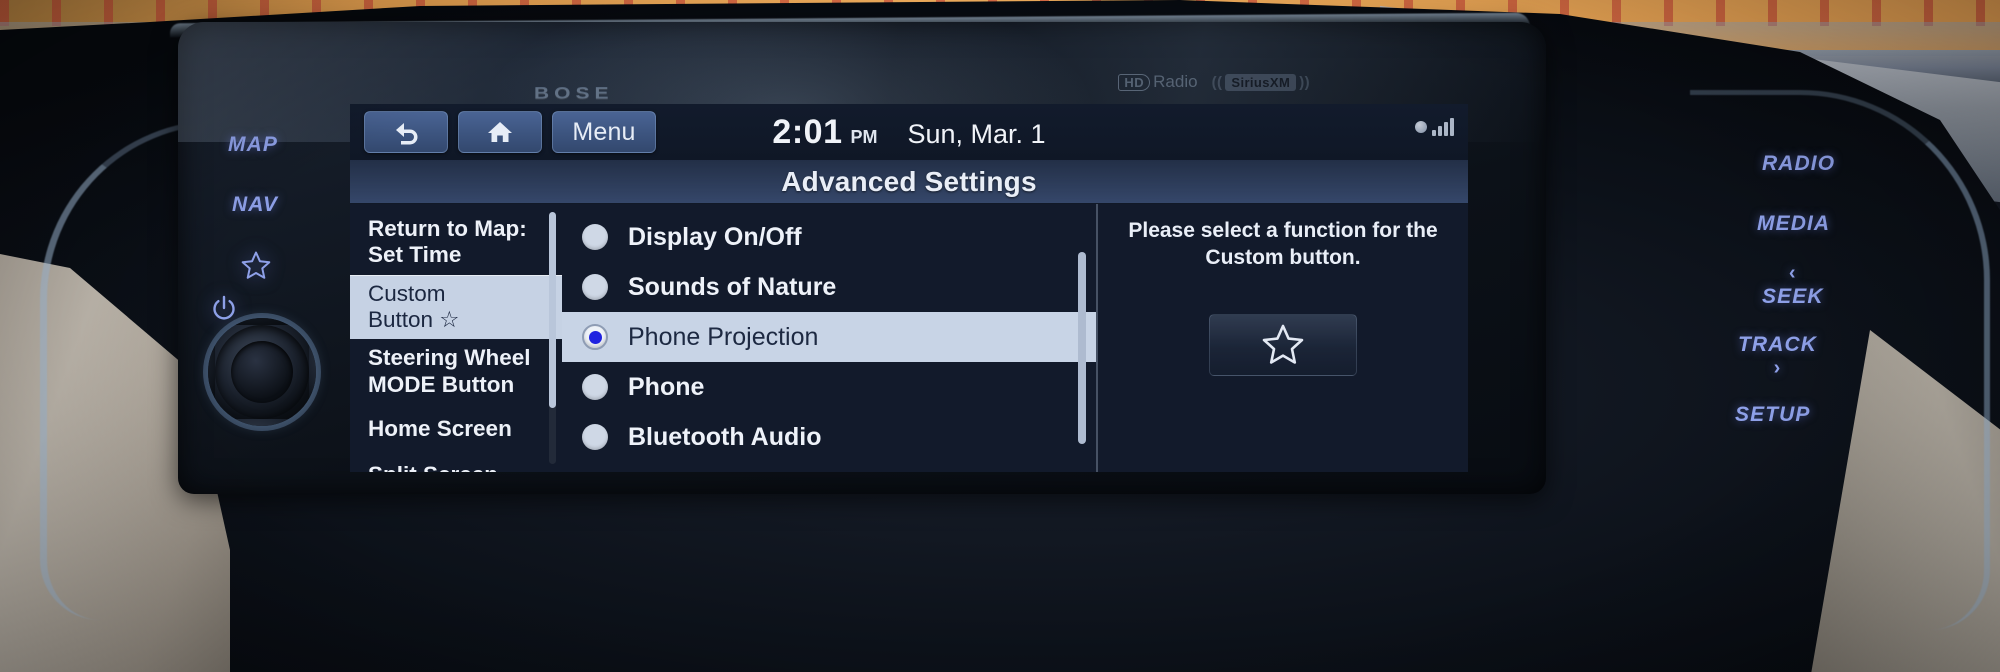 The image size is (2000, 672). What do you see at coordinates (1840, 360) in the screenshot?
I see `chrome-trim-right` at bounding box center [1840, 360].